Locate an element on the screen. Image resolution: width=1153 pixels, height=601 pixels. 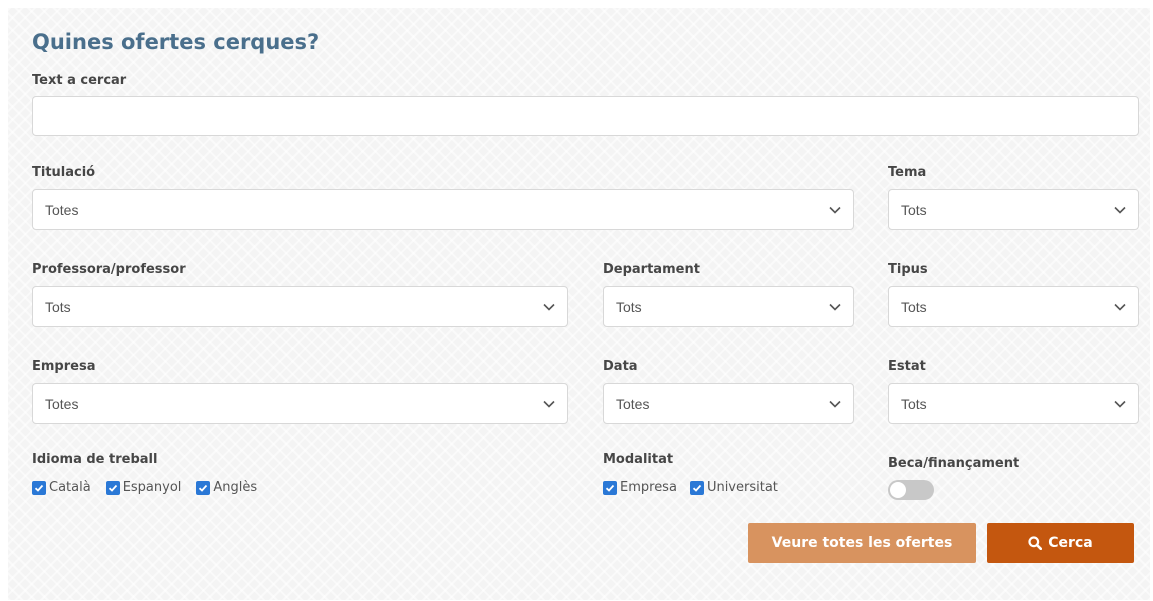
search-button: Cerca is located at coordinates (1060, 543).